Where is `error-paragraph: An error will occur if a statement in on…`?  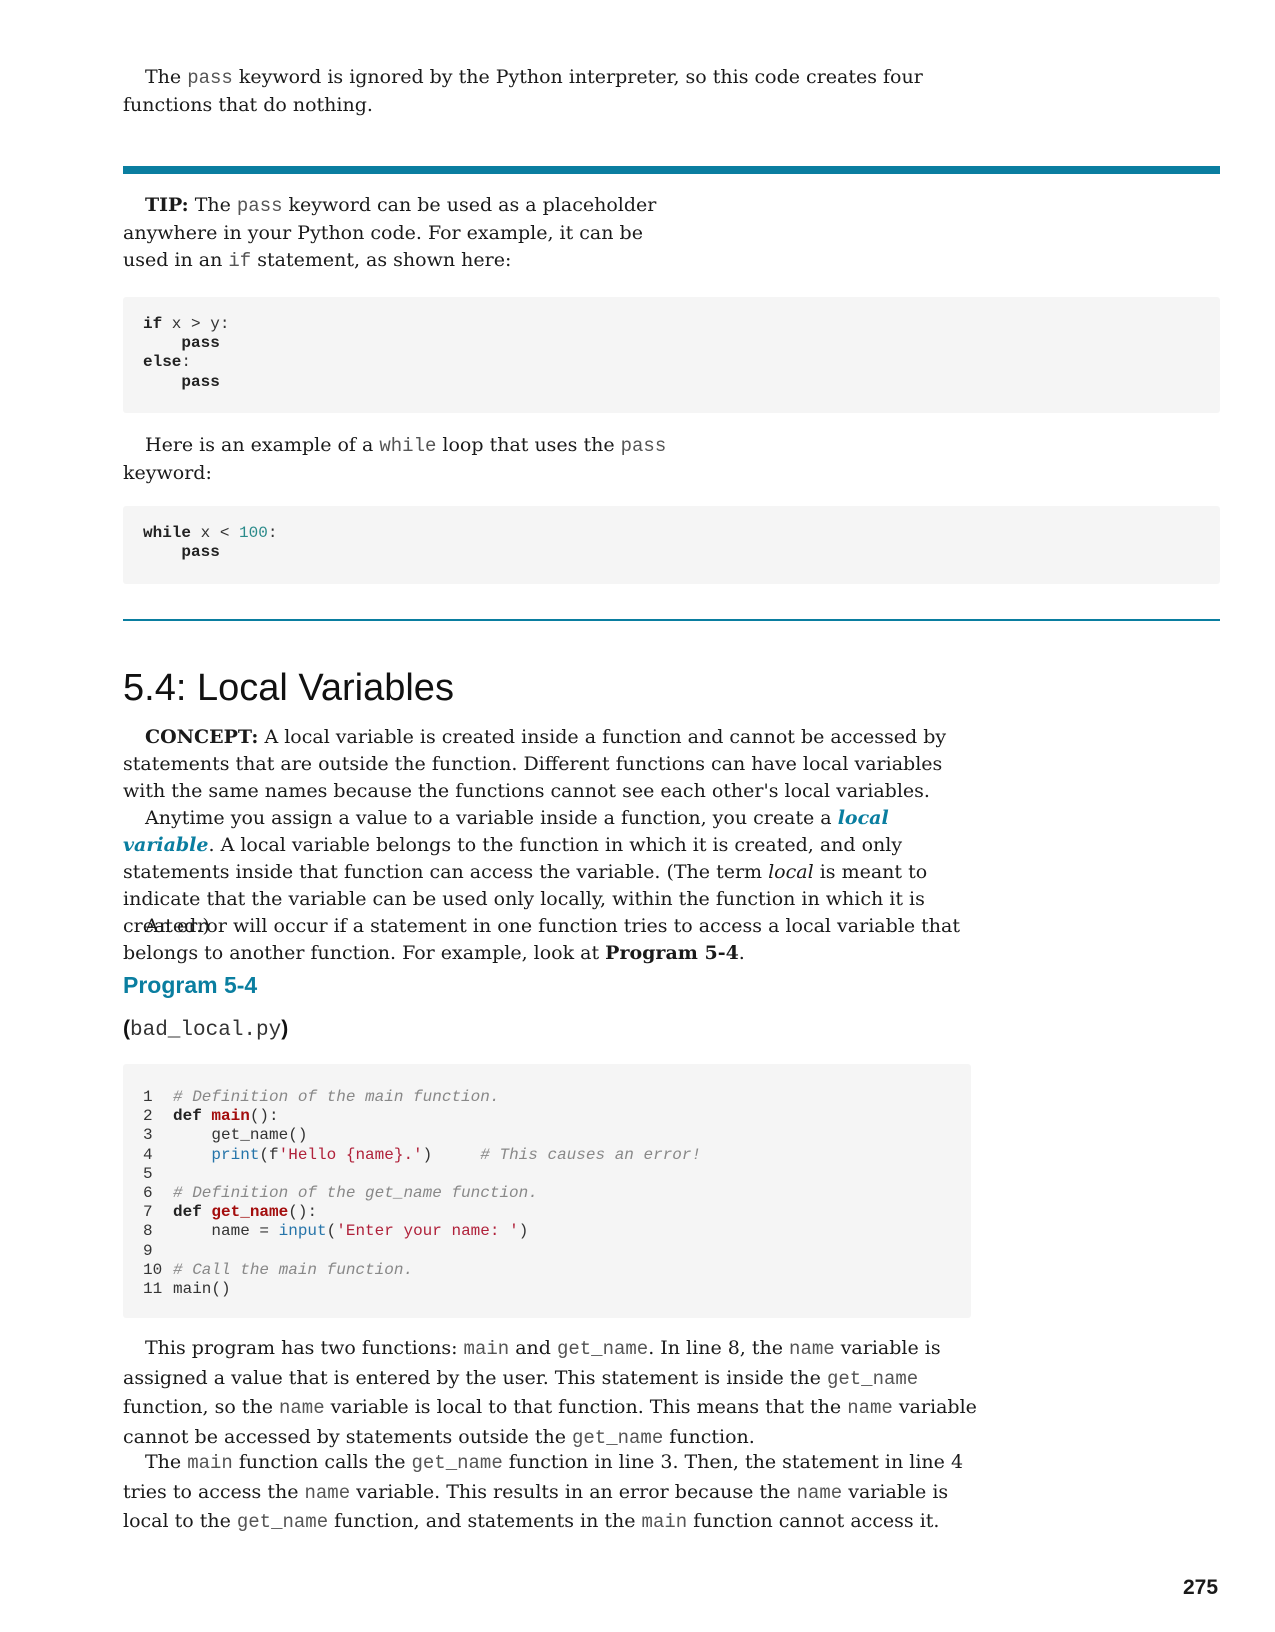
error-paragraph: An error will occur if a statement in on… is located at coordinates (541, 939).